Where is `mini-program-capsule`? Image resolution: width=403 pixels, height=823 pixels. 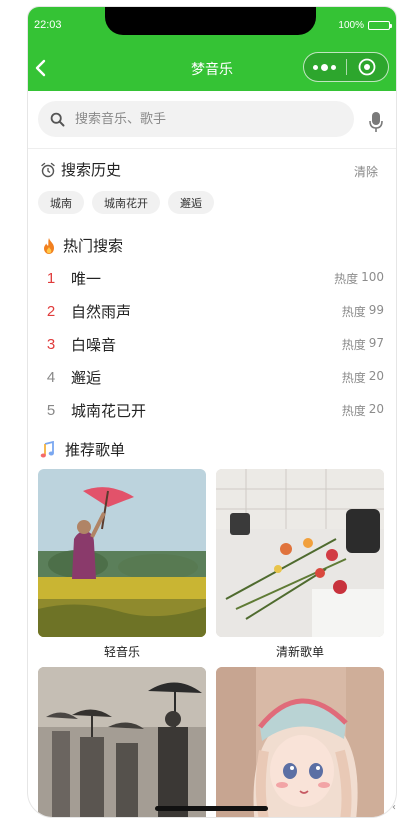 mini-program-capsule is located at coordinates (346, 67).